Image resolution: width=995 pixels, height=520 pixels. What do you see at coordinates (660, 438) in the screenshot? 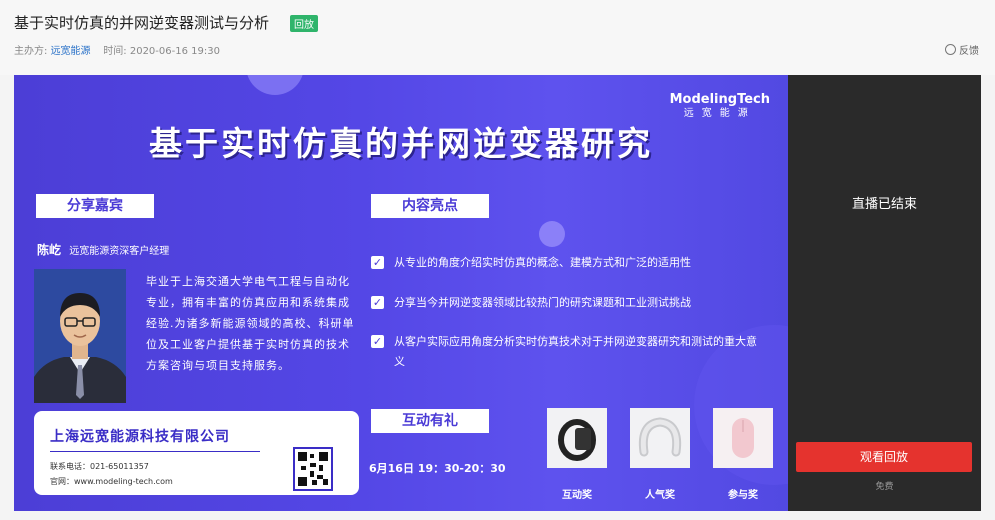
I see `prize-image-neck-massager` at bounding box center [660, 438].